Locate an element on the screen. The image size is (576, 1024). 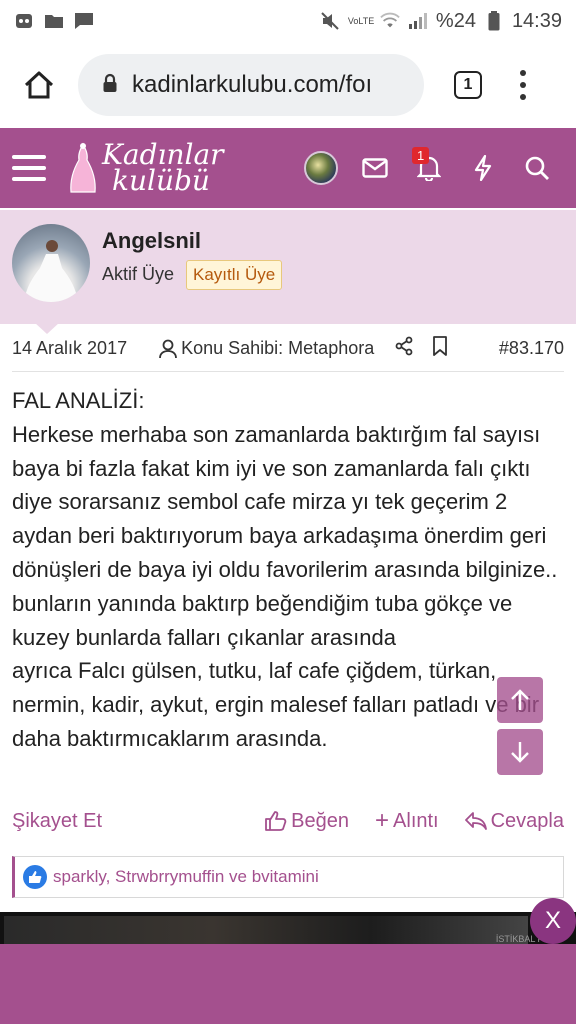
home-button is located at coordinates (39, 85).